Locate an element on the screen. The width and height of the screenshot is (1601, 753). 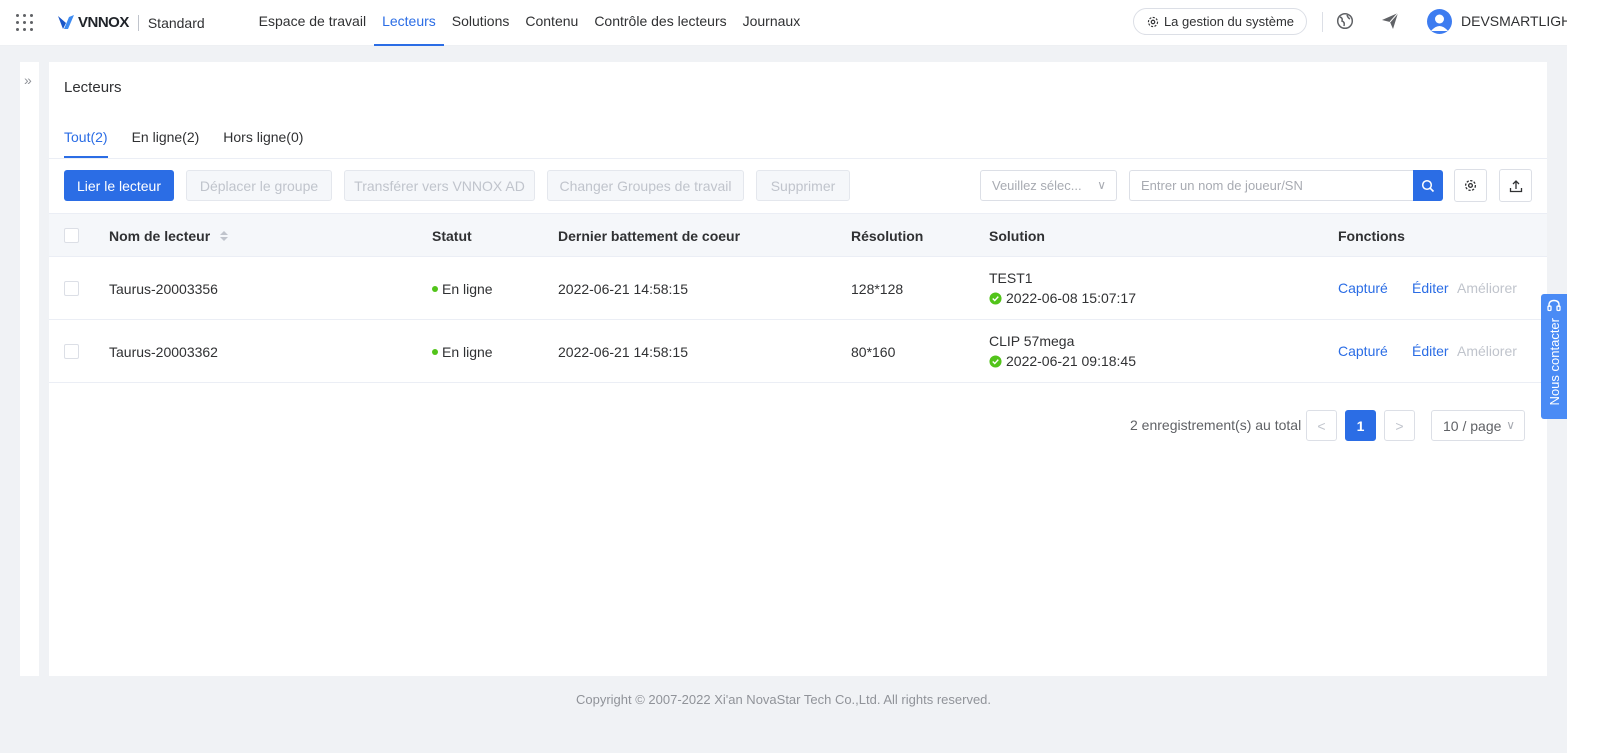
solution-time-cell: 2022-06-21 09:18:45 is located at coordinates (1062, 361).